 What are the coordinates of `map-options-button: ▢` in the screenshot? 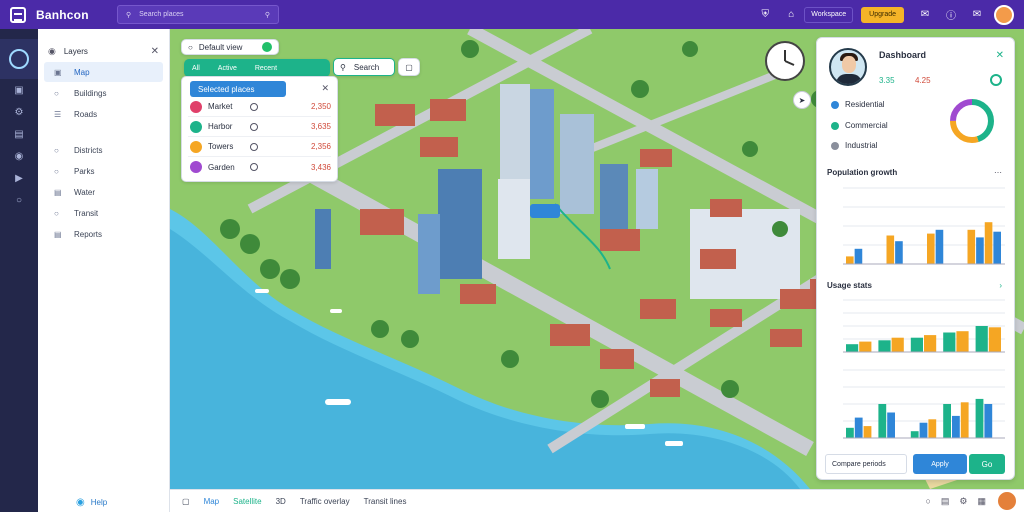 It's located at (409, 67).